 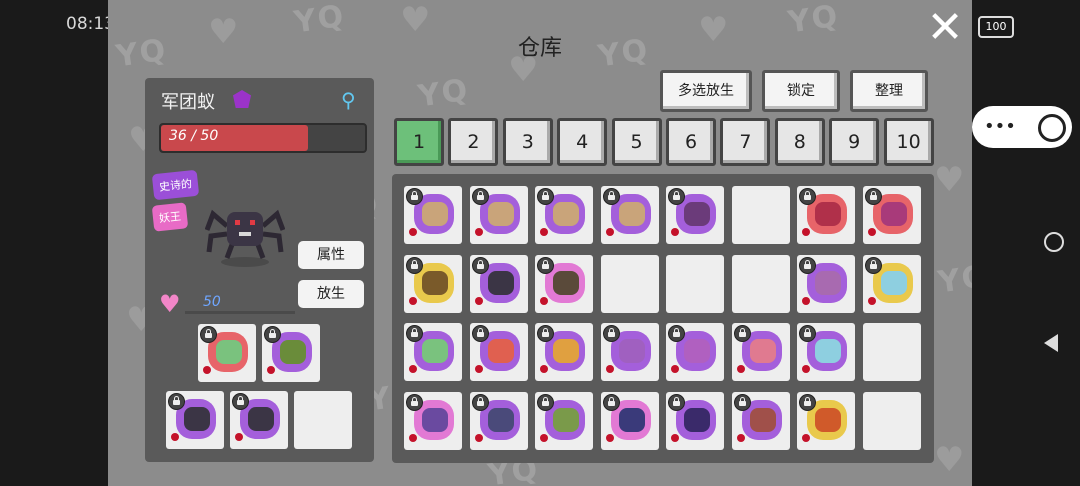 What do you see at coordinates (539, 48) in the screenshot?
I see `page-title: 仓库` at bounding box center [539, 48].